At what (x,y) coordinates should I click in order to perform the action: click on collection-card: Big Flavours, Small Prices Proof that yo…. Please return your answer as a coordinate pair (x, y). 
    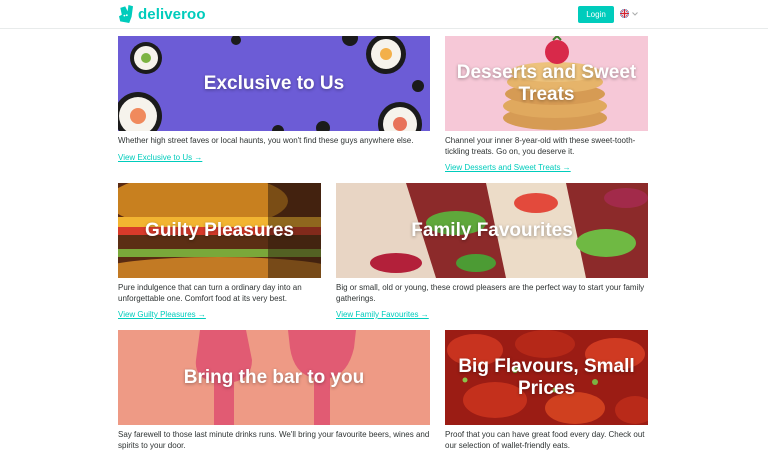
    Looking at the image, I should click on (546, 390).